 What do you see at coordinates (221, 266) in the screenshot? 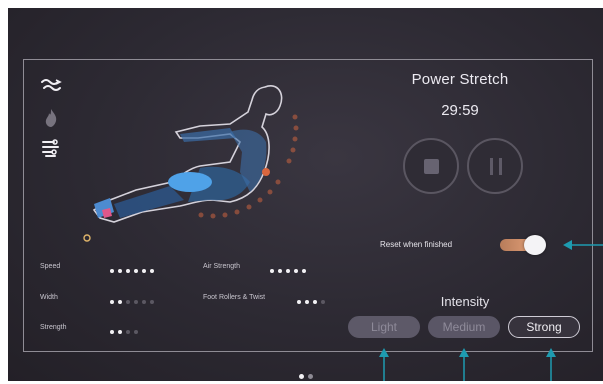
I see `setting-label-air-strength: Air Strength` at bounding box center [221, 266].